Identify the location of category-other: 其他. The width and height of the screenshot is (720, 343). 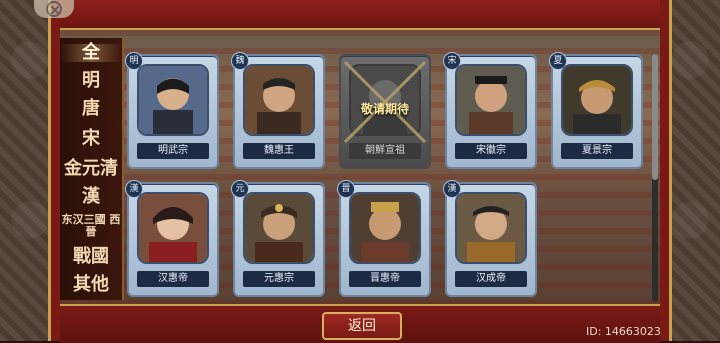
(91, 285).